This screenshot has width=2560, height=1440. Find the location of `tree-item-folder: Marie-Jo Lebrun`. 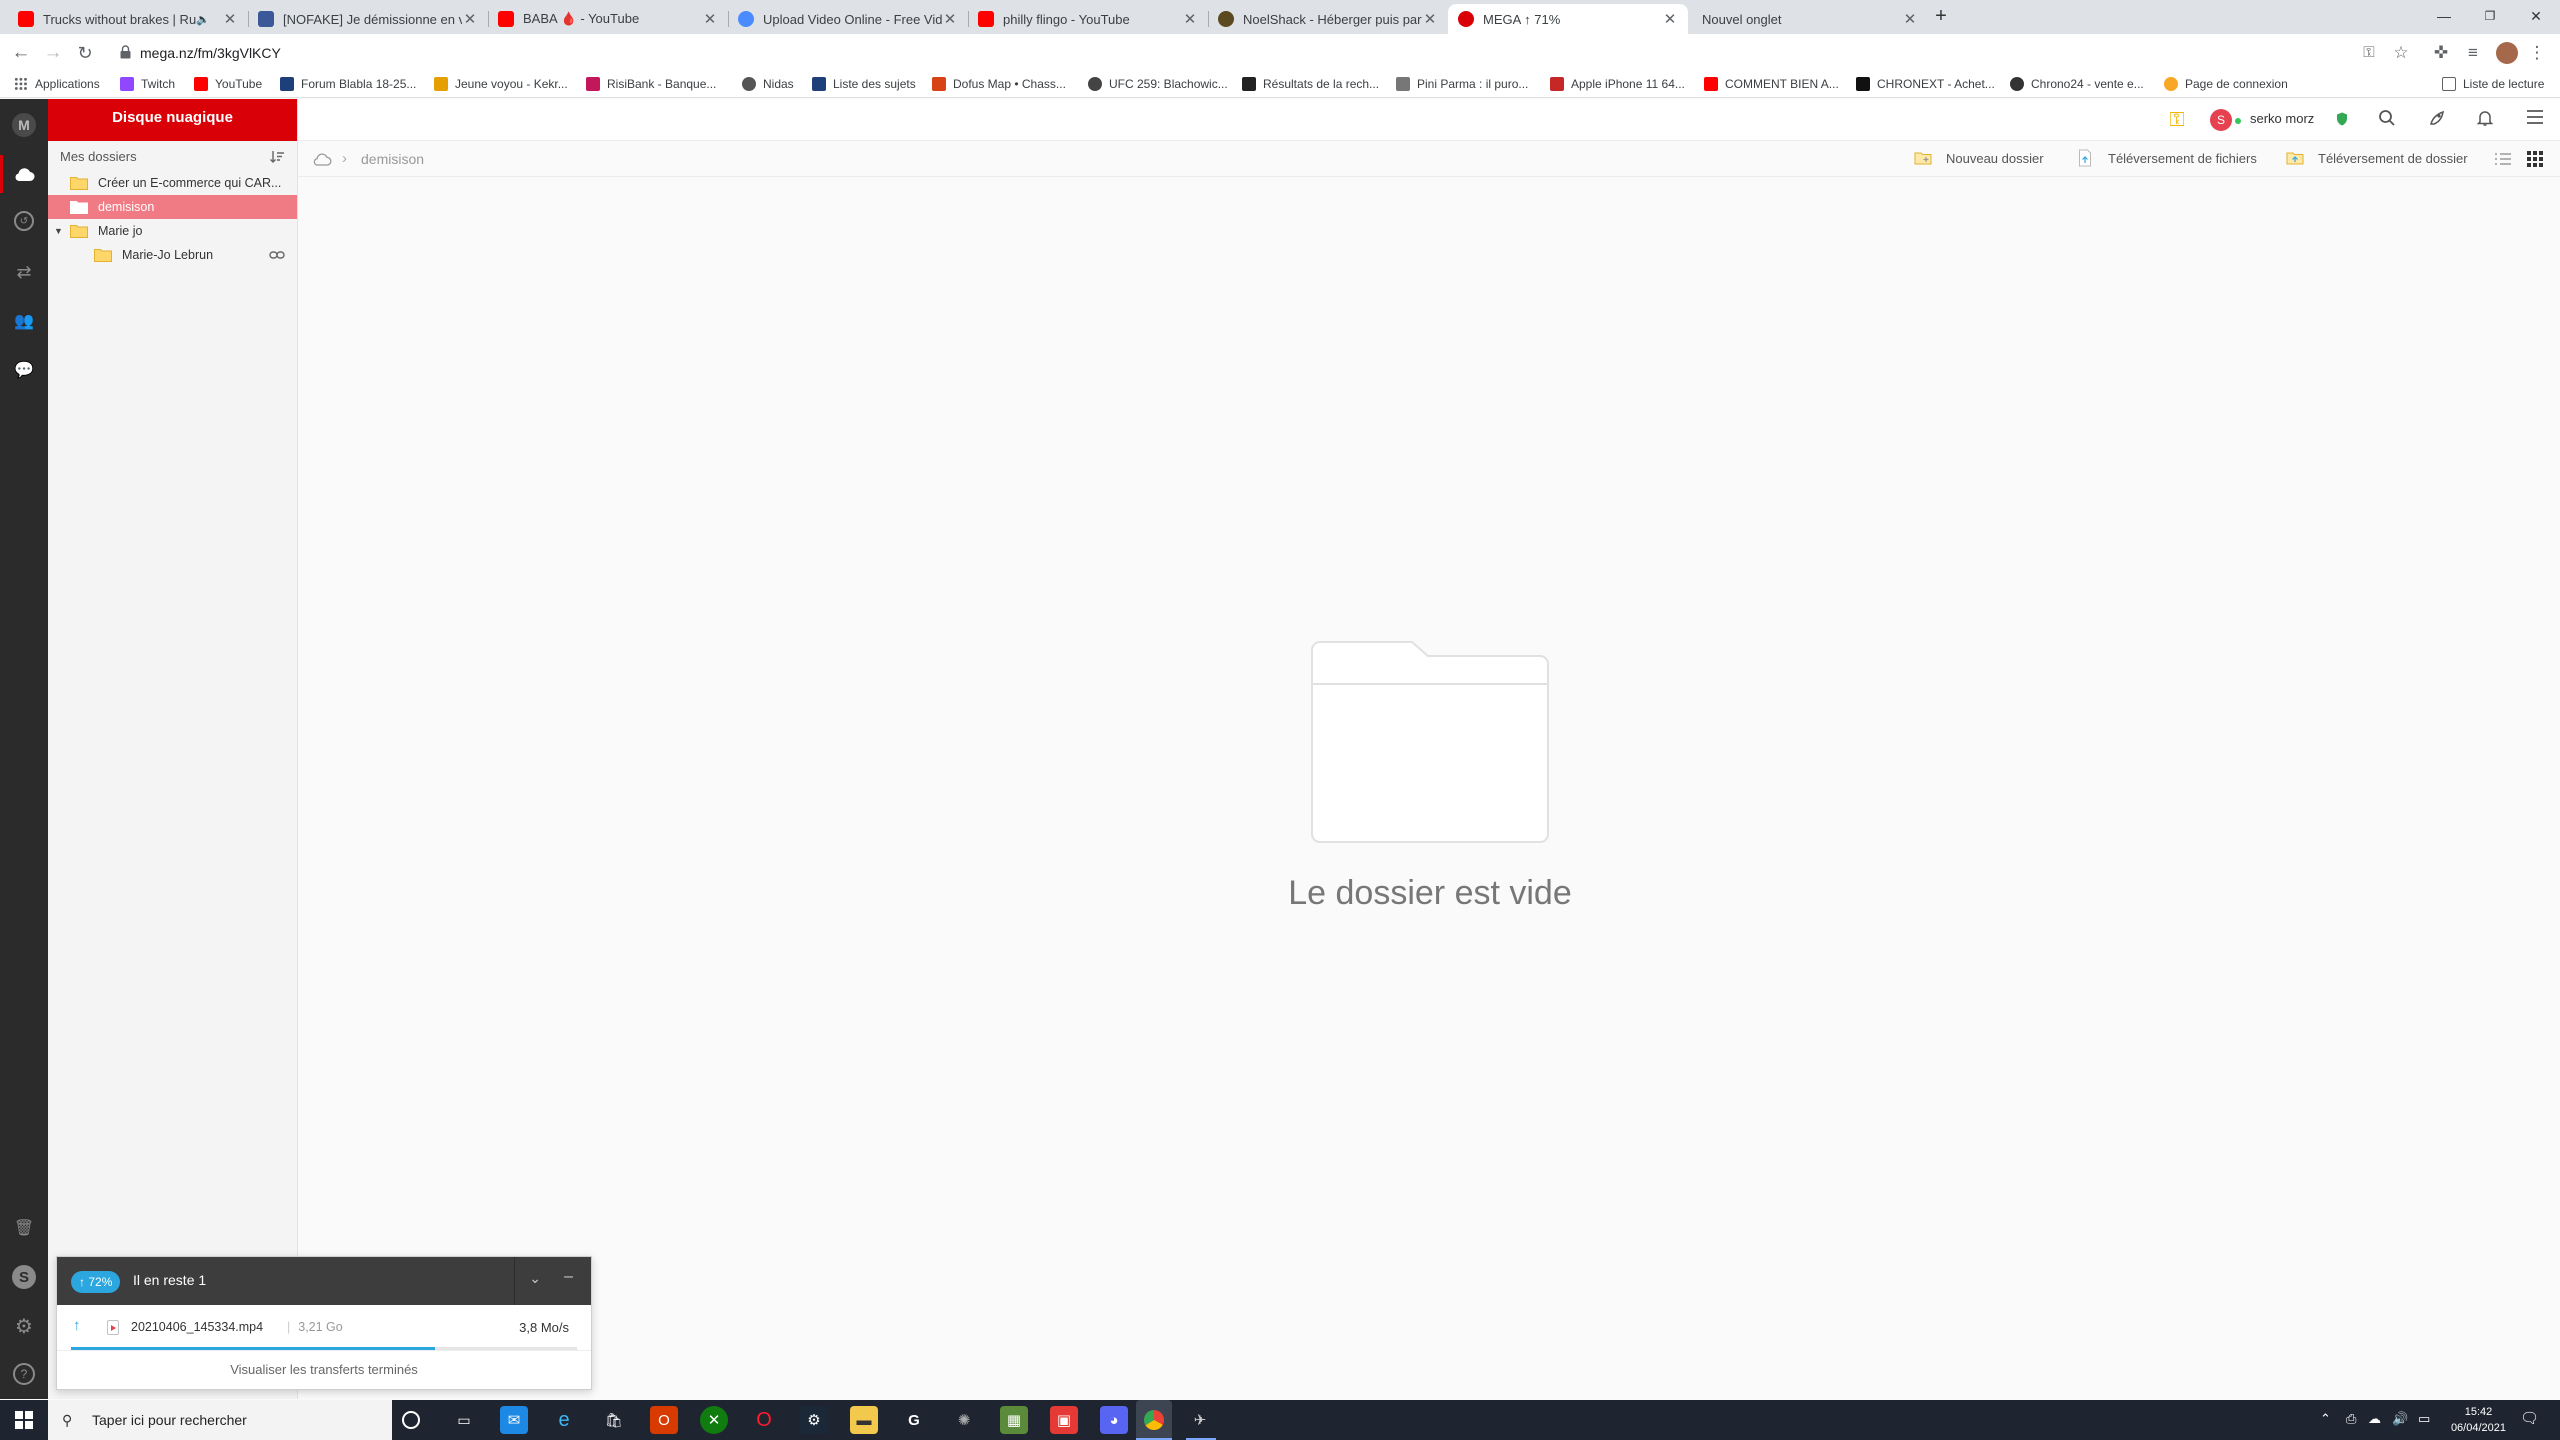

tree-item-folder: Marie-Jo Lebrun is located at coordinates (172, 255).